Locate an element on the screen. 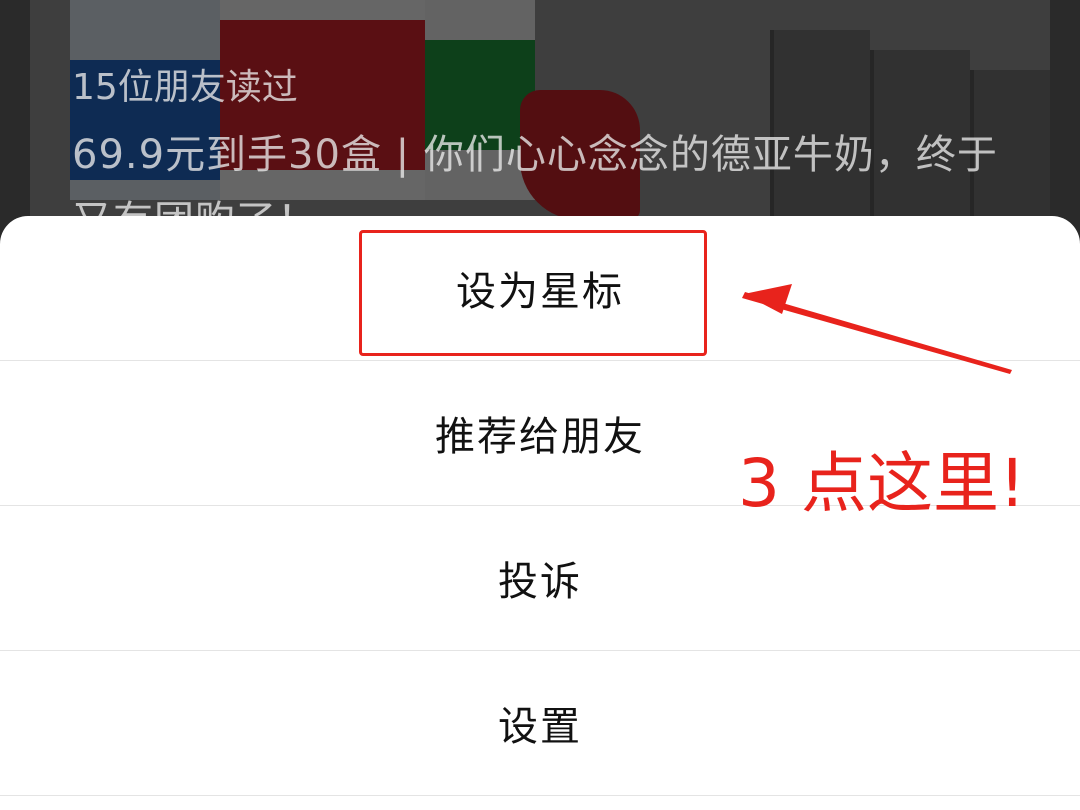  complain-label: 投诉 is located at coordinates (540, 582).